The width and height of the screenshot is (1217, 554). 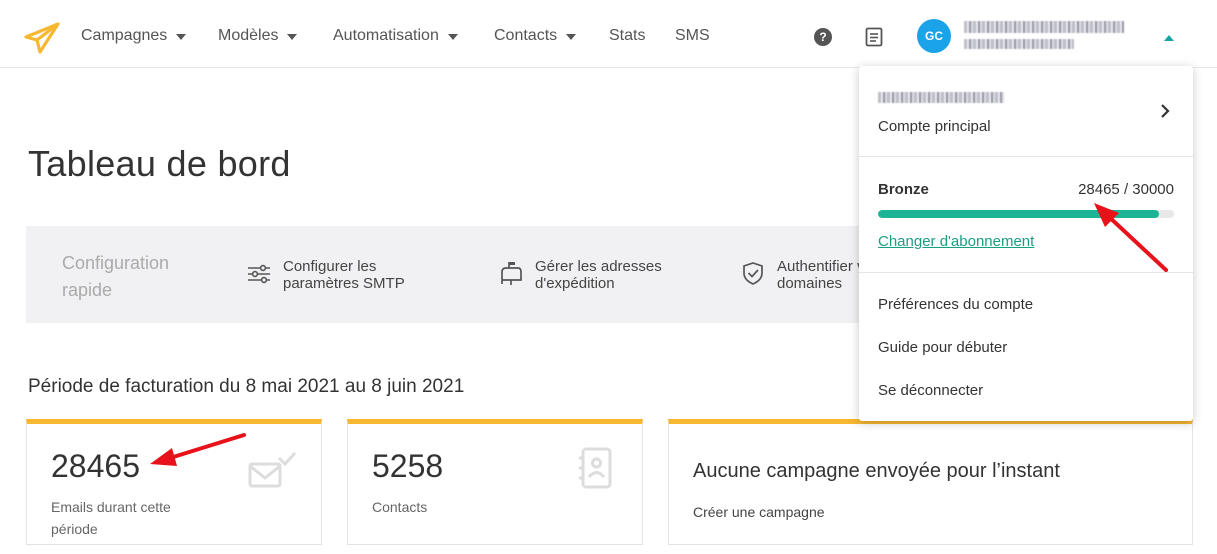 I want to click on nav-contacts: Contacts, so click(x=535, y=36).